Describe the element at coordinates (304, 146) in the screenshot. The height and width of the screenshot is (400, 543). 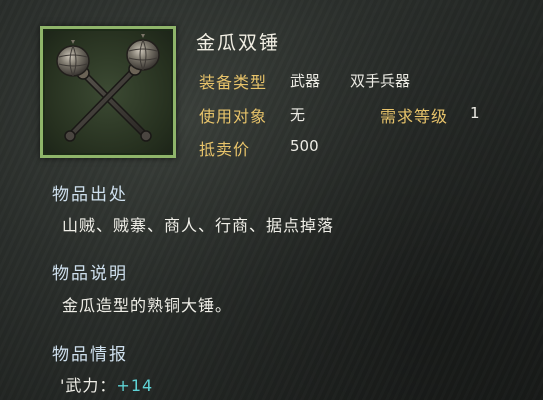
I see `price-value: 500` at that location.